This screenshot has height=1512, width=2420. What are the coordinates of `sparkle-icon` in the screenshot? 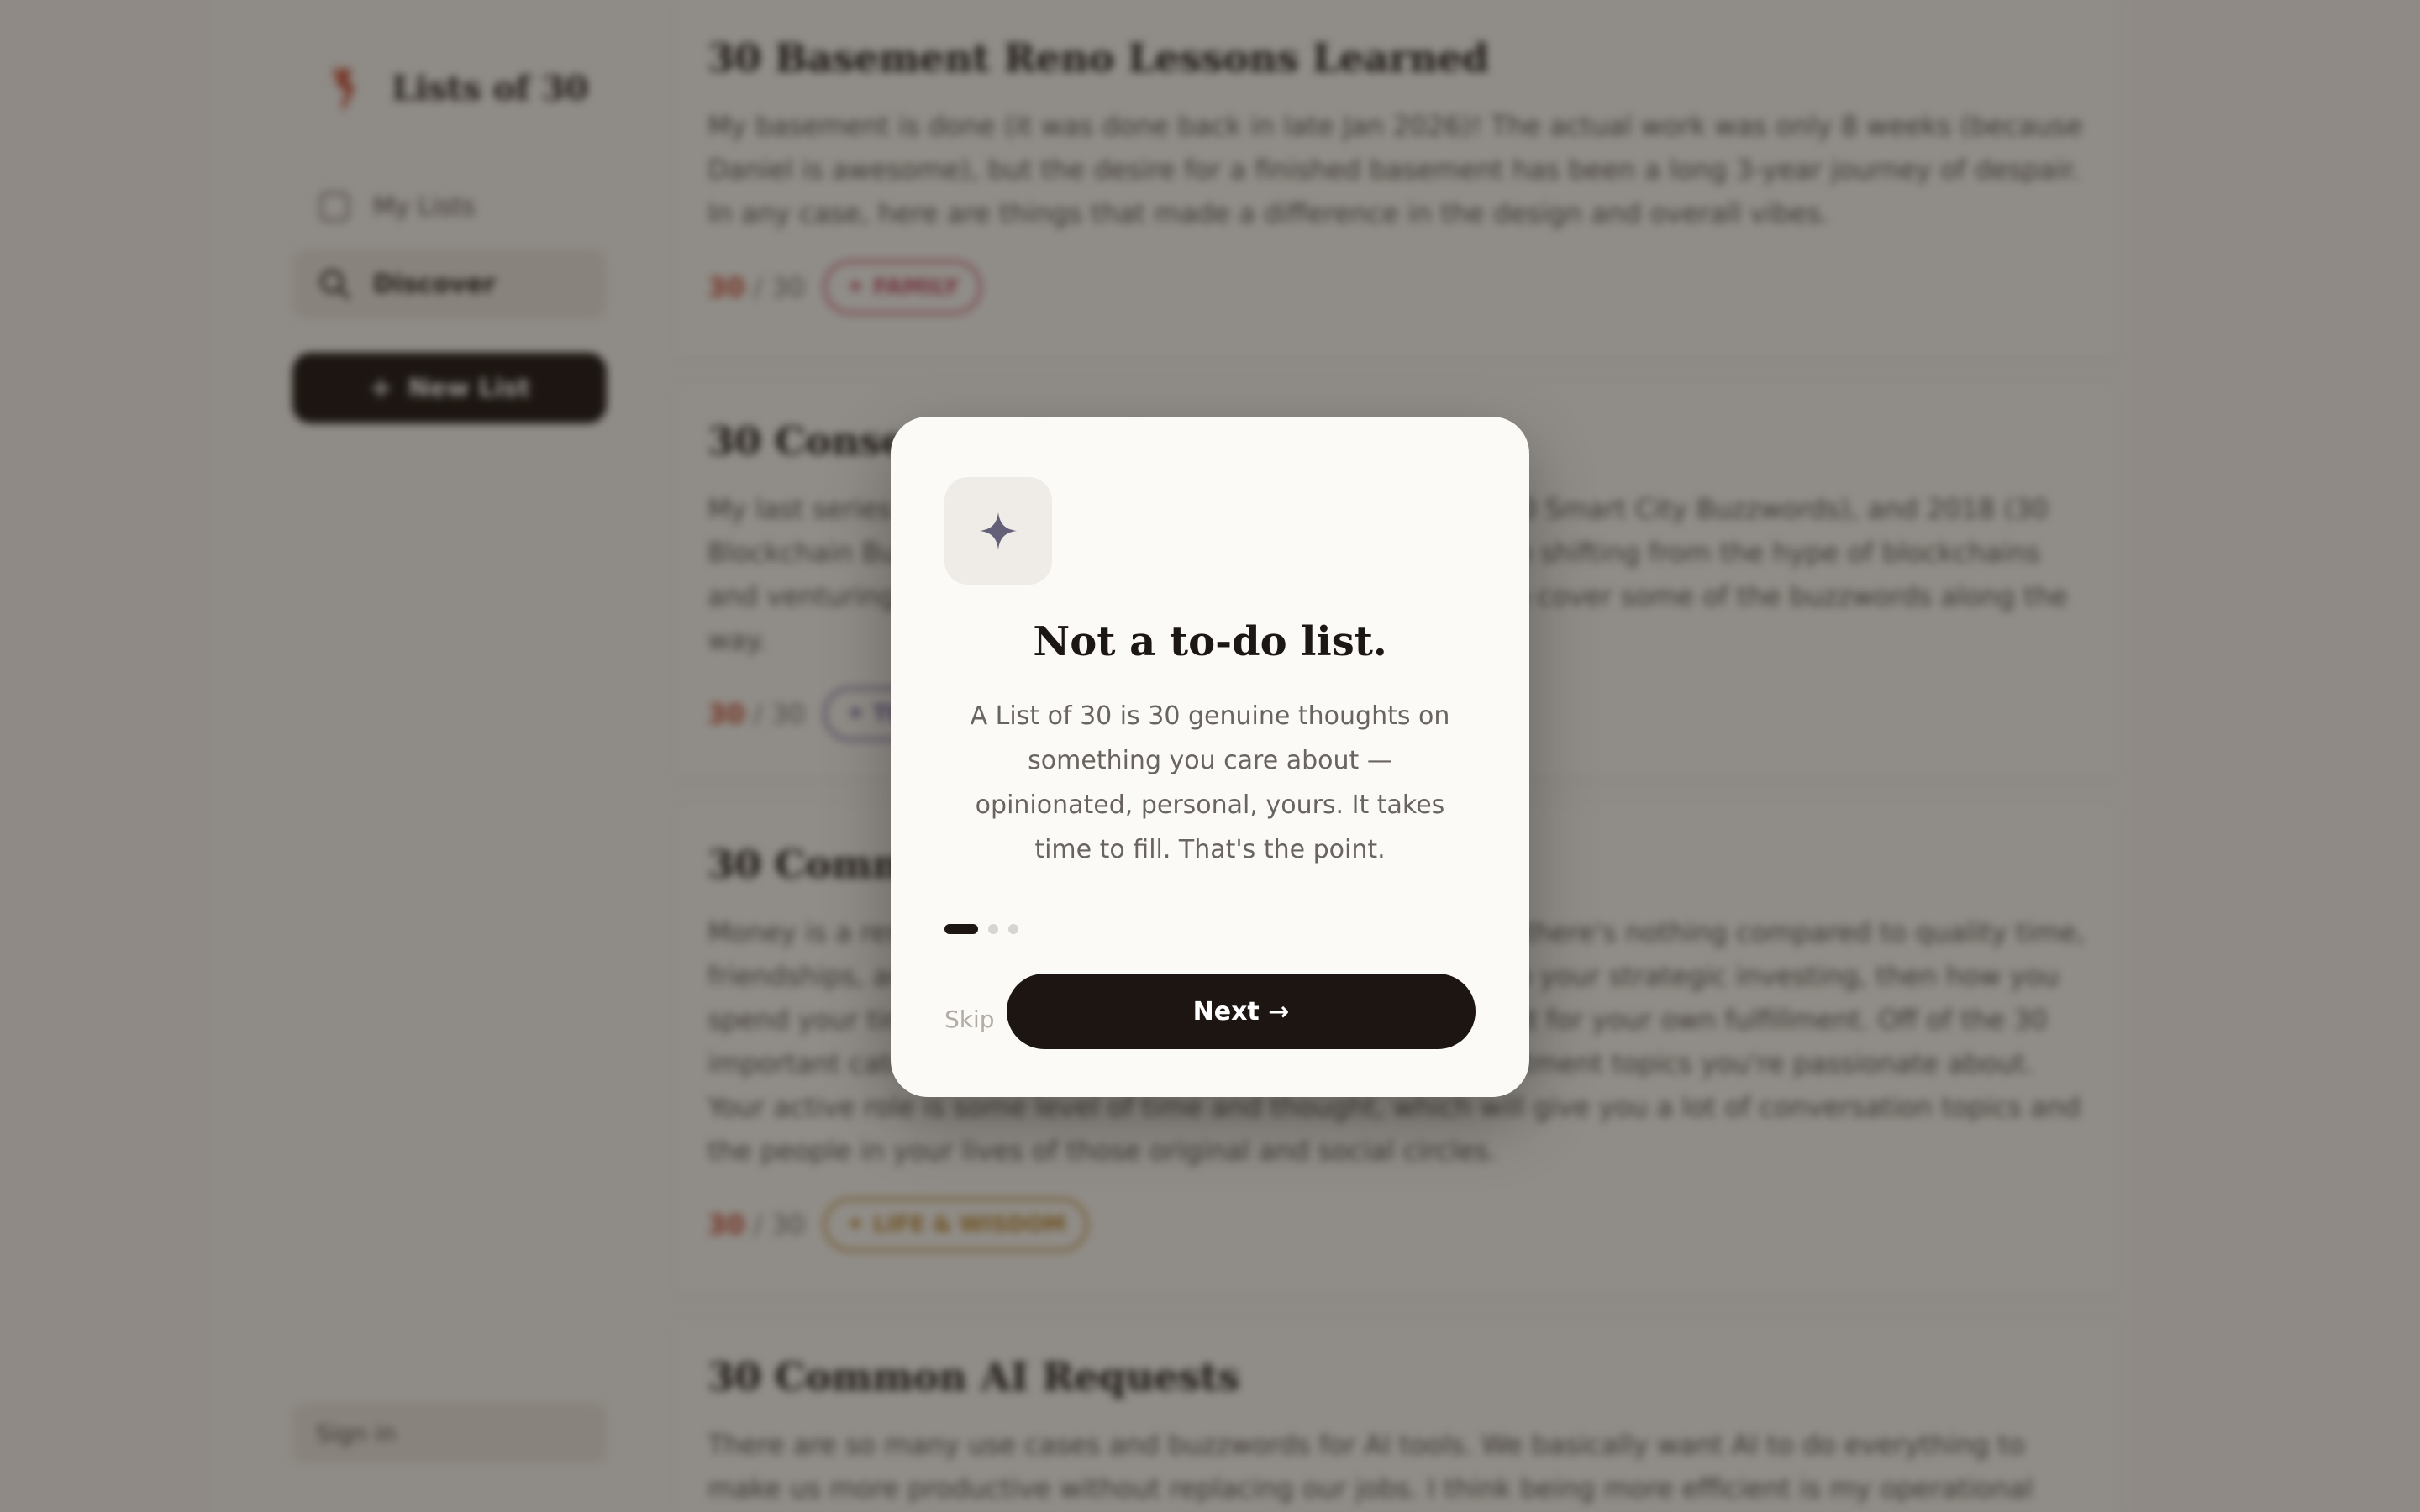 It's located at (998, 530).